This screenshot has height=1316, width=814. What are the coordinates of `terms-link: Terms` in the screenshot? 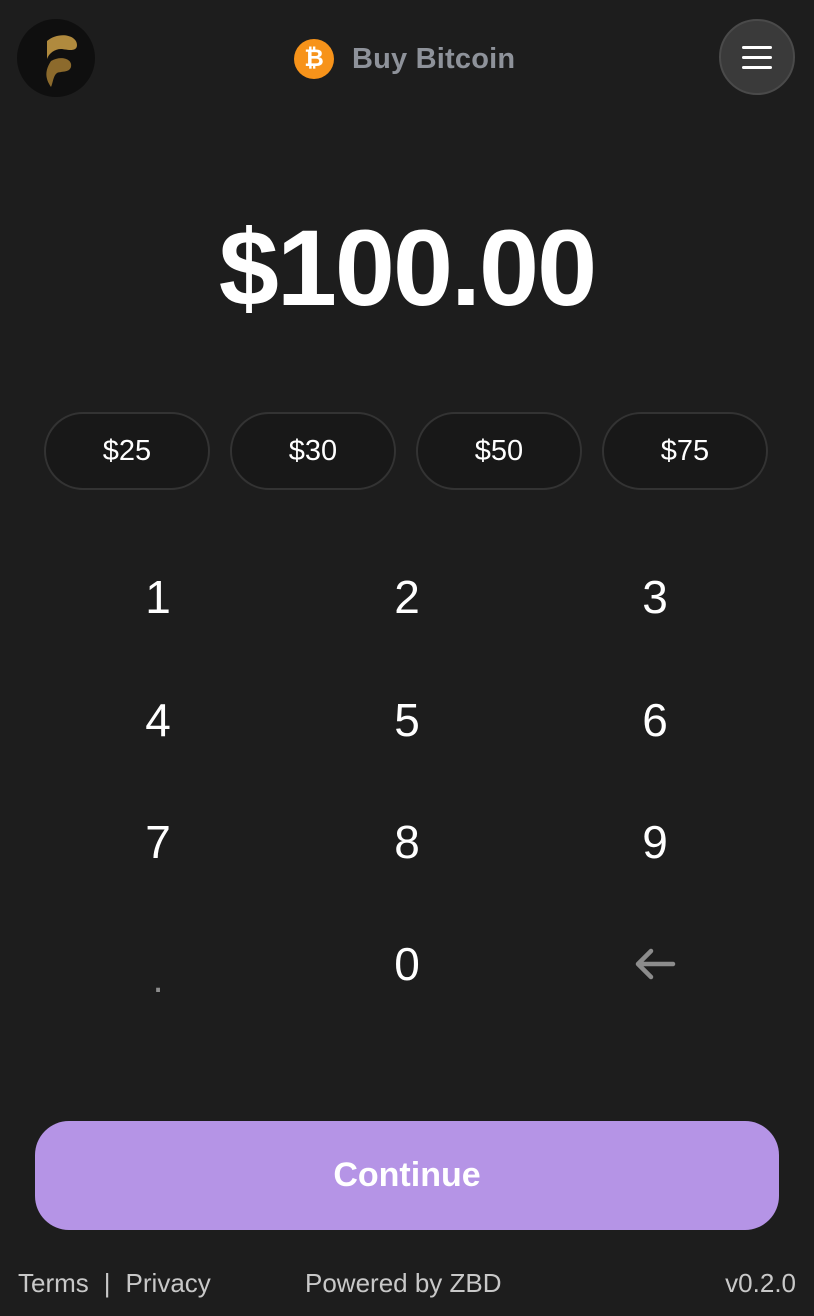 It's located at (53, 1283).